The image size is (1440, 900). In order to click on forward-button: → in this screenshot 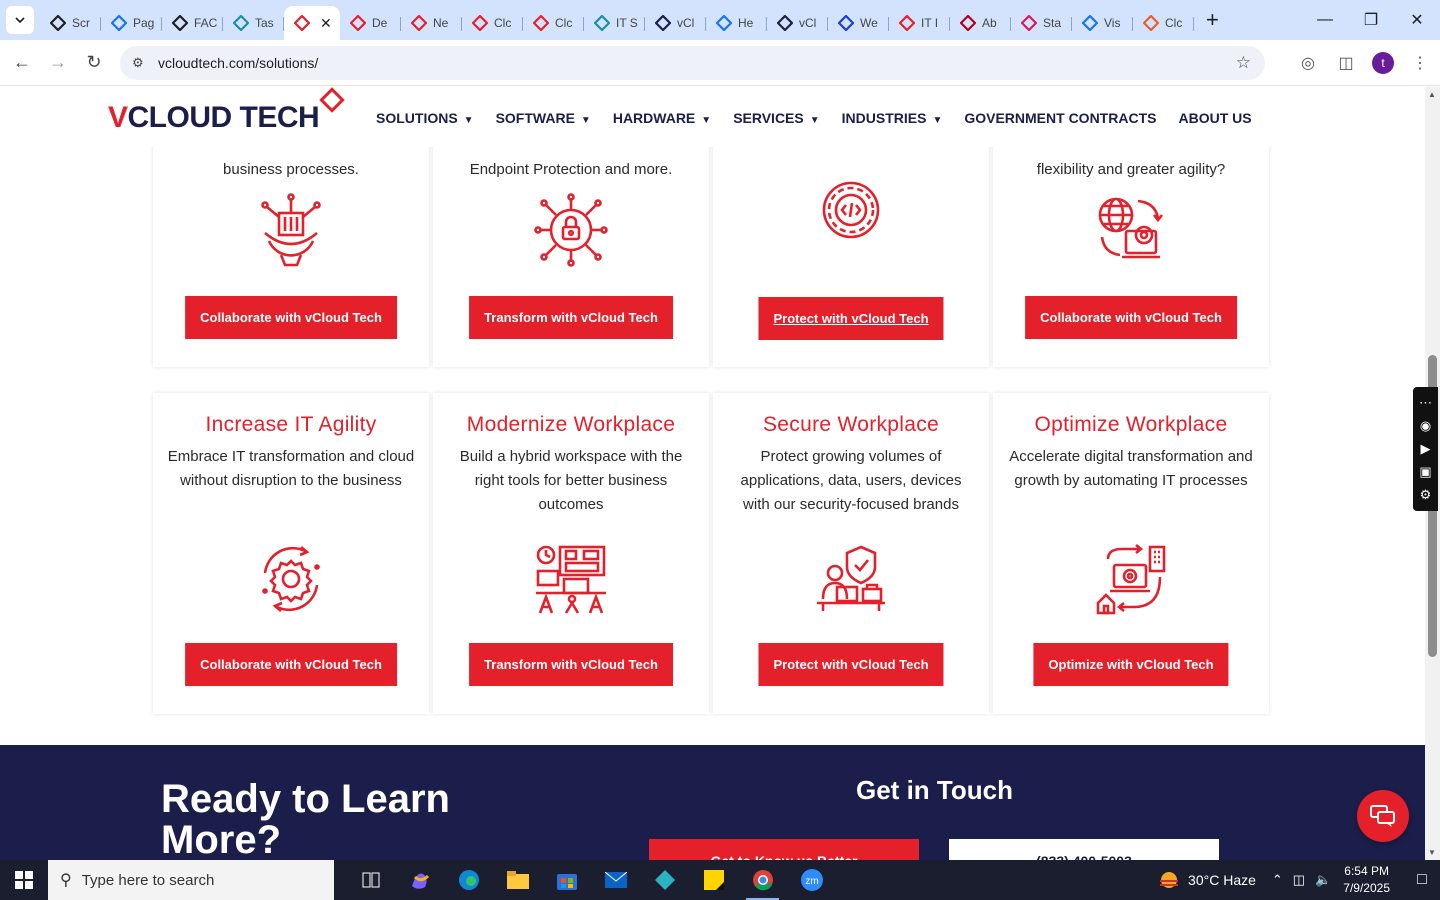, I will do `click(58, 62)`.